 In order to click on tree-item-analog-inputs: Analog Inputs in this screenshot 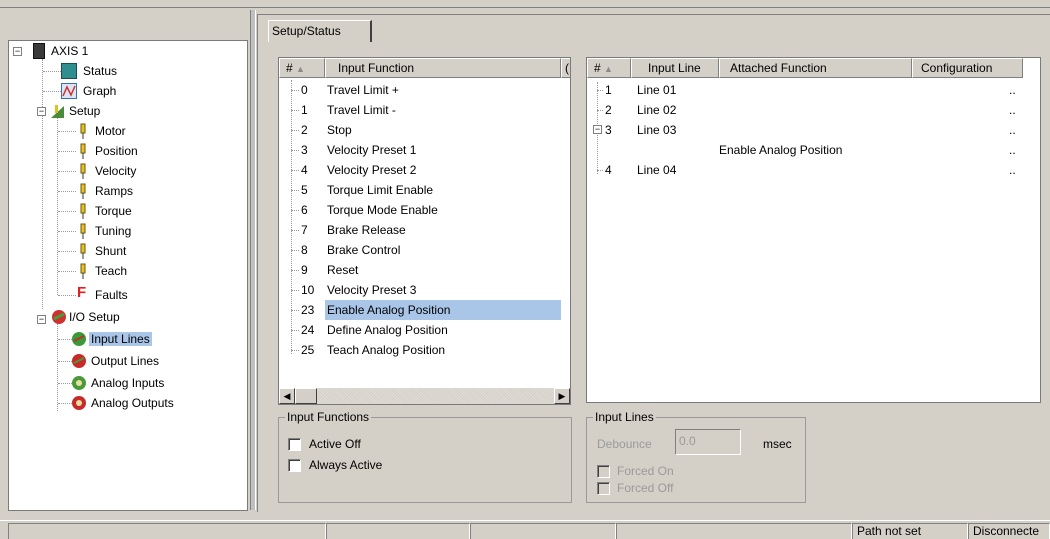, I will do `click(127, 383)`.